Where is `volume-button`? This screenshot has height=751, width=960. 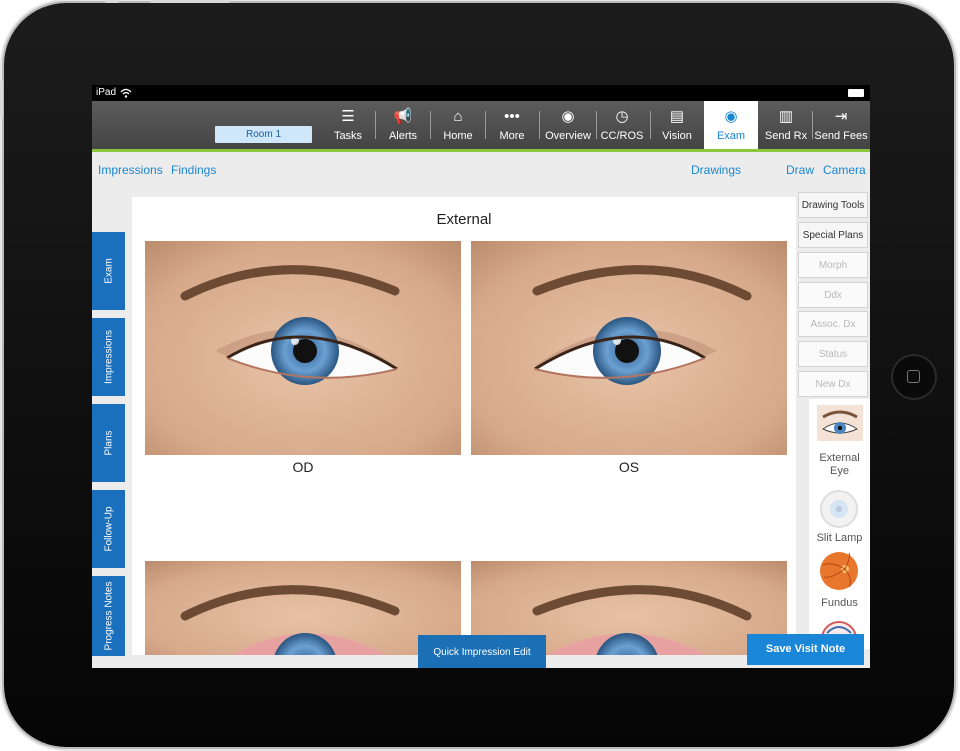
volume-button is located at coordinates (1, 99).